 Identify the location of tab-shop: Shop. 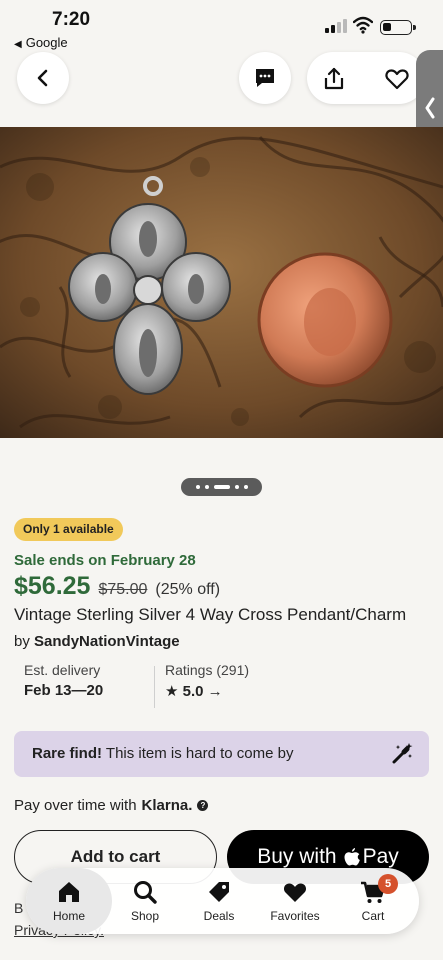
(145, 901).